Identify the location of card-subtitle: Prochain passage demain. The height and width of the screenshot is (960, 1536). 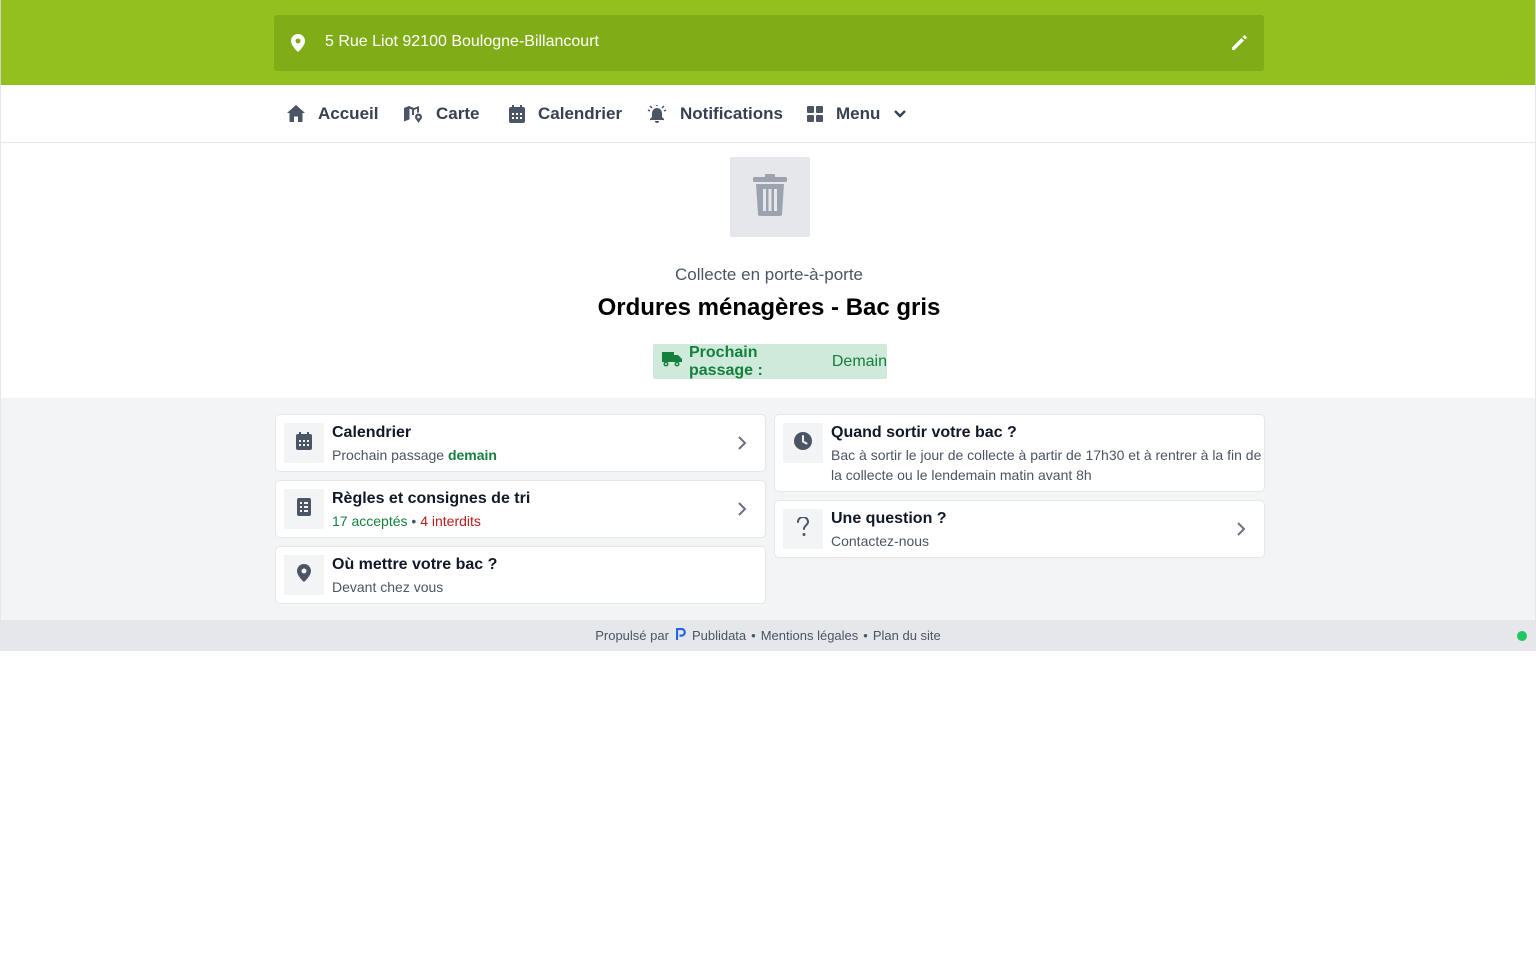
(414, 455).